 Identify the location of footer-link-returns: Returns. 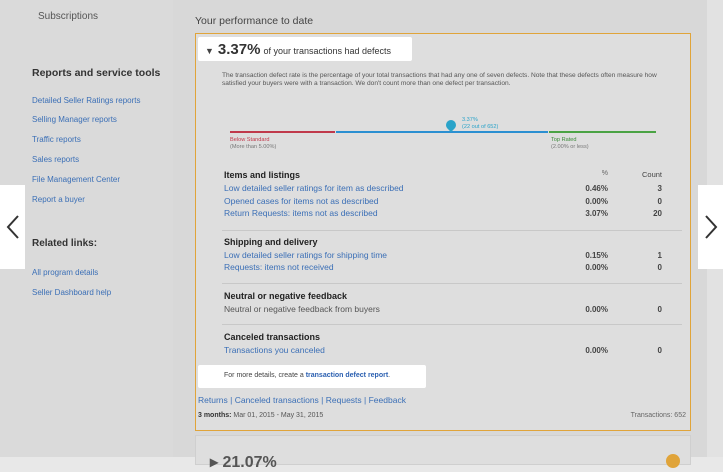
(213, 400).